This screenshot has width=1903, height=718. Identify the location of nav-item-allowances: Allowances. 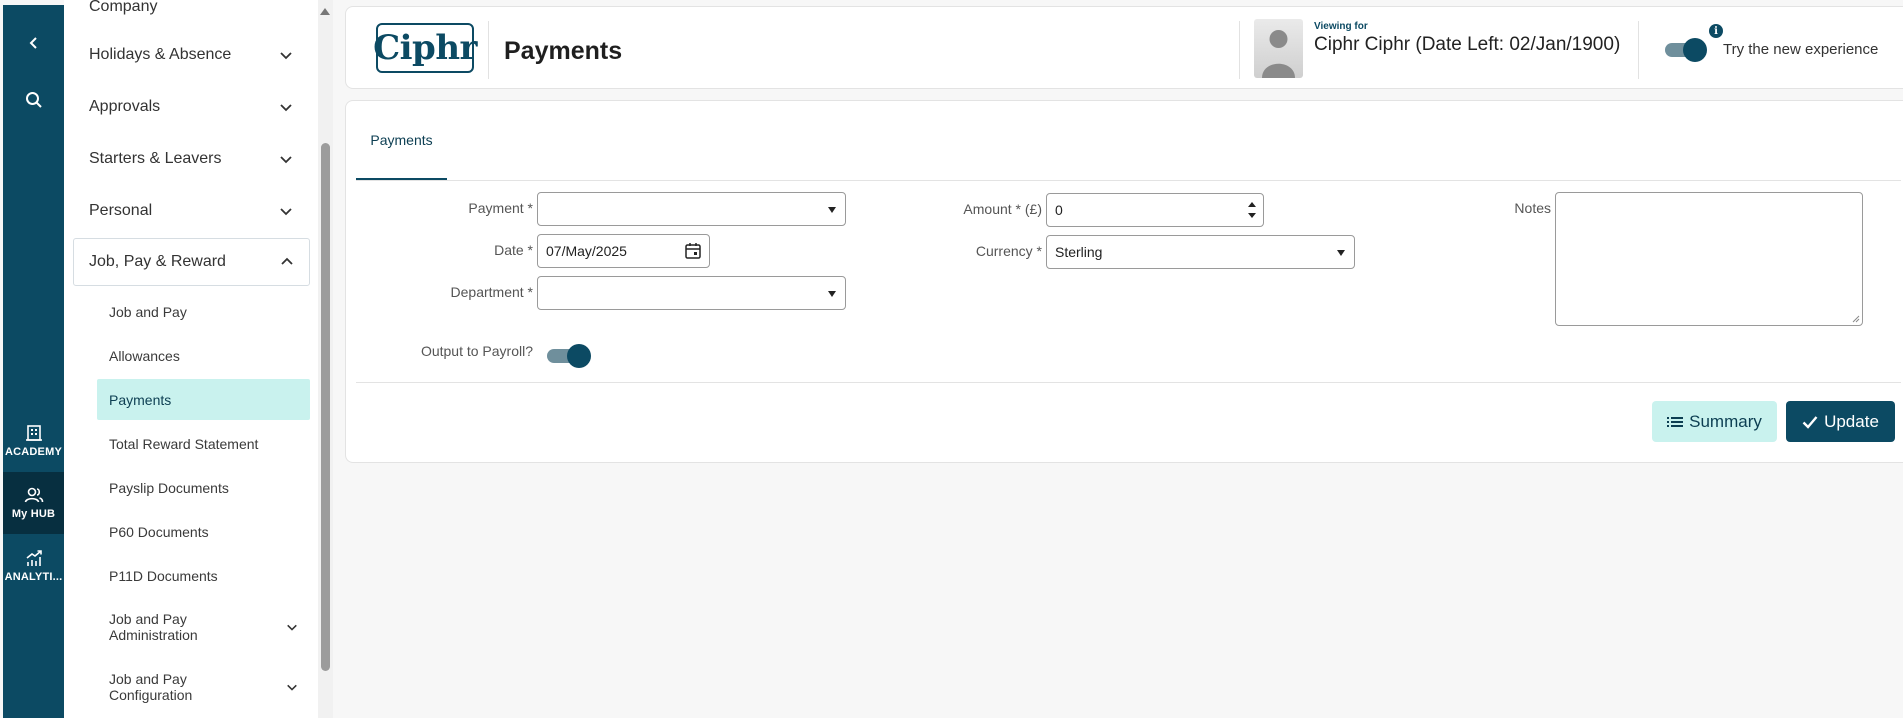
(203, 355).